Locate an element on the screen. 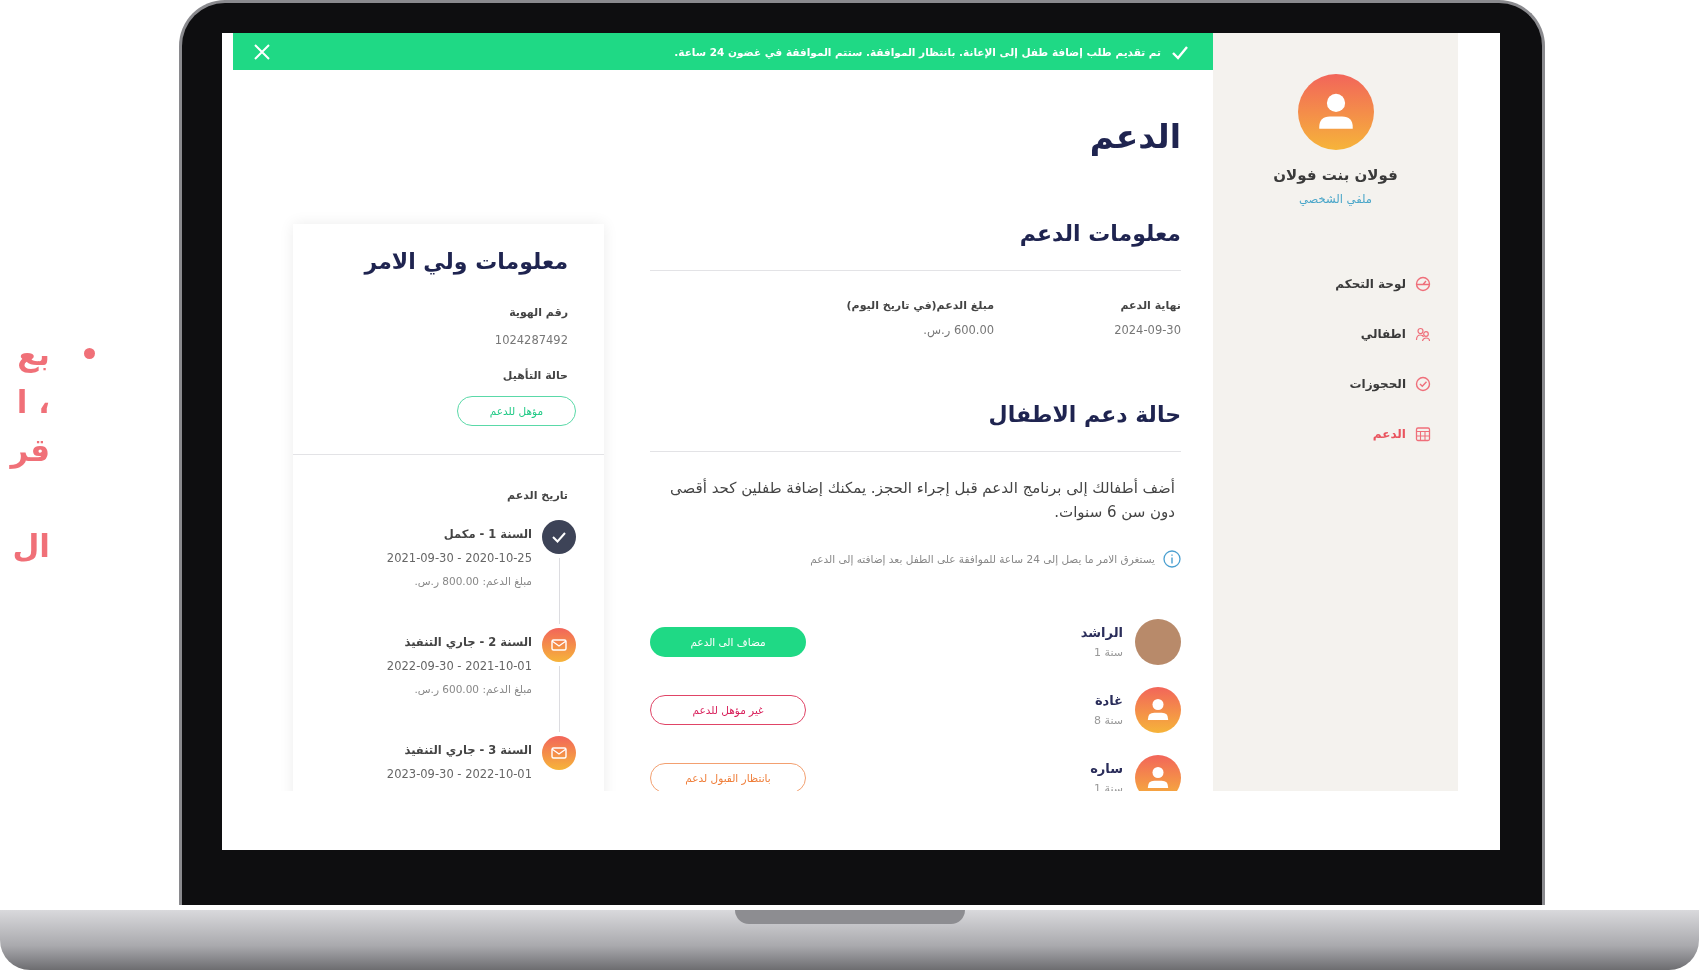  close-icon is located at coordinates (262, 51).